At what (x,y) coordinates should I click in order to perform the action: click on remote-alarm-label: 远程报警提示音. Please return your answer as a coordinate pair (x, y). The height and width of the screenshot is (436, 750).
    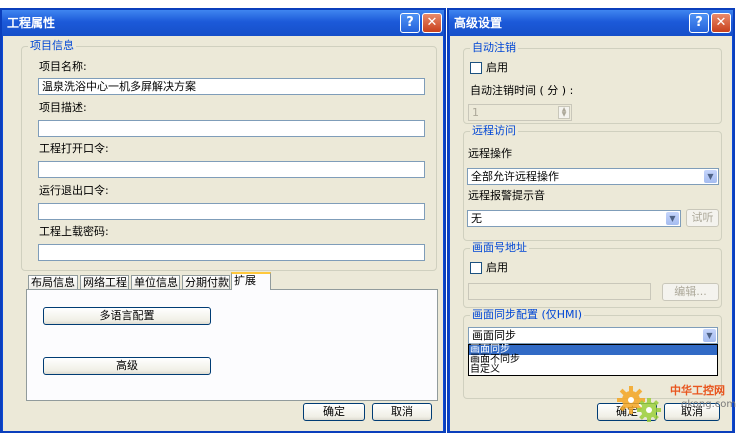
    Looking at the image, I should click on (506, 195).